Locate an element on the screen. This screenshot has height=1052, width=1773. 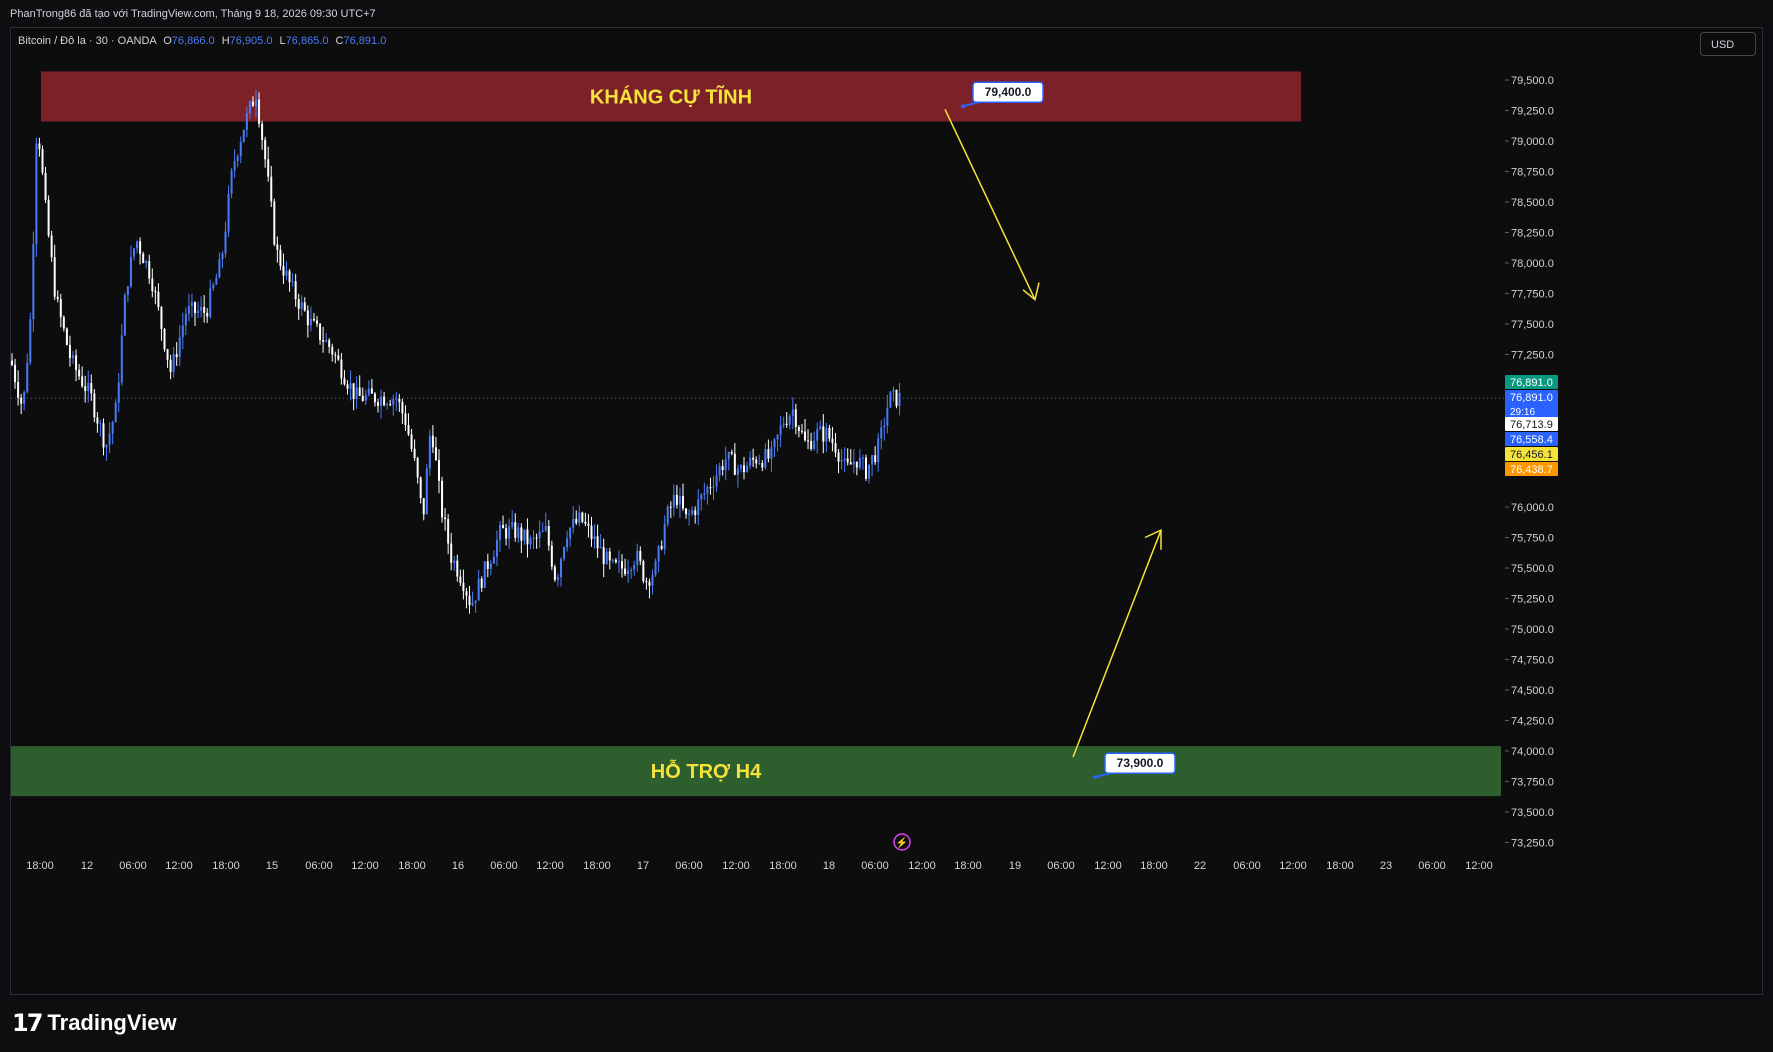
price-note-label: 73,900.0 is located at coordinates (1140, 763).